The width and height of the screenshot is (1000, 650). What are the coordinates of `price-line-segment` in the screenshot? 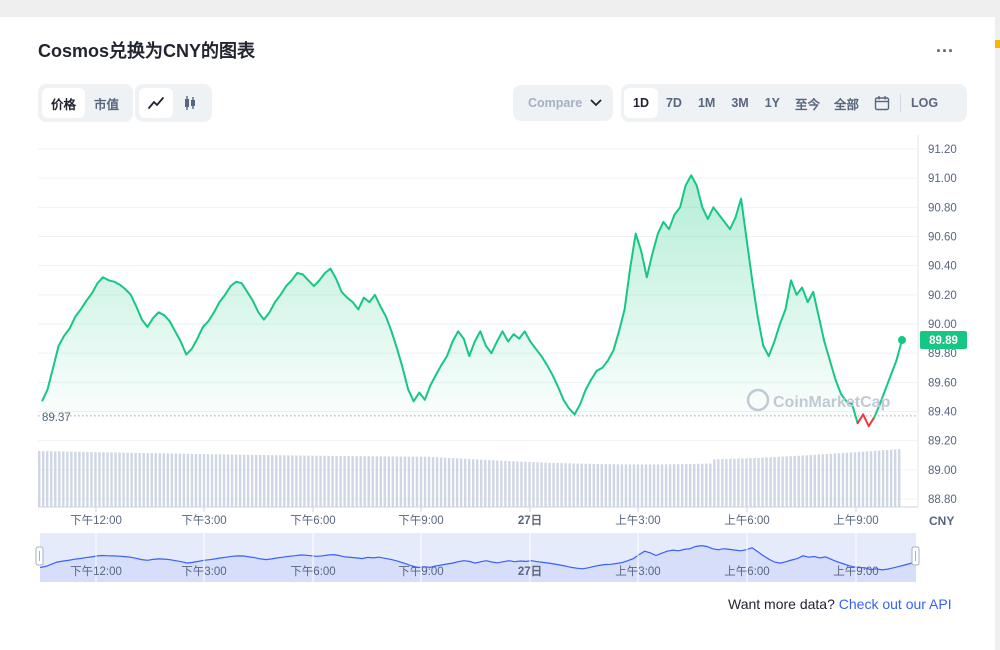 It's located at (866, 420).